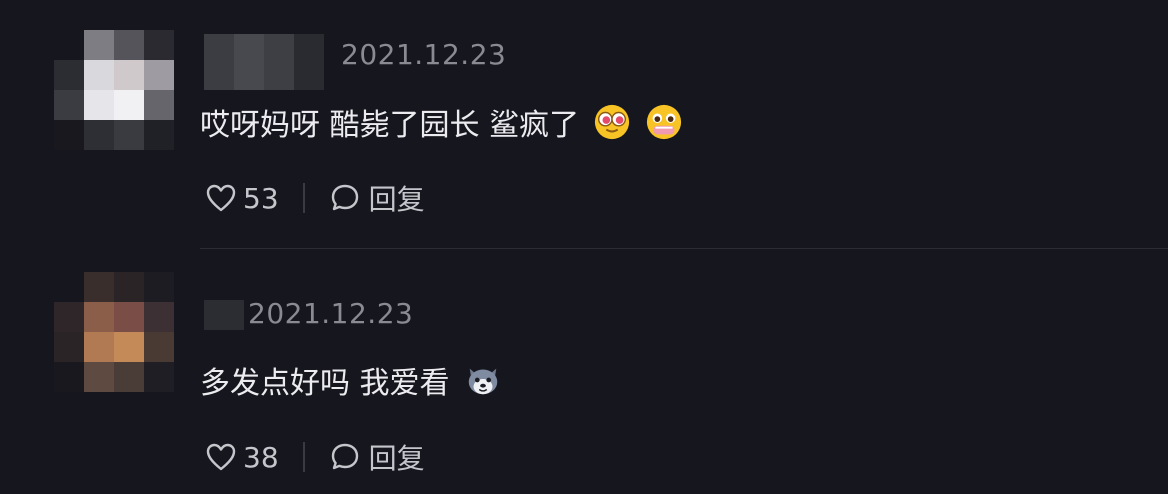 The width and height of the screenshot is (1168, 494). What do you see at coordinates (315, 457) in the screenshot?
I see `comment-actions: 38 回复` at bounding box center [315, 457].